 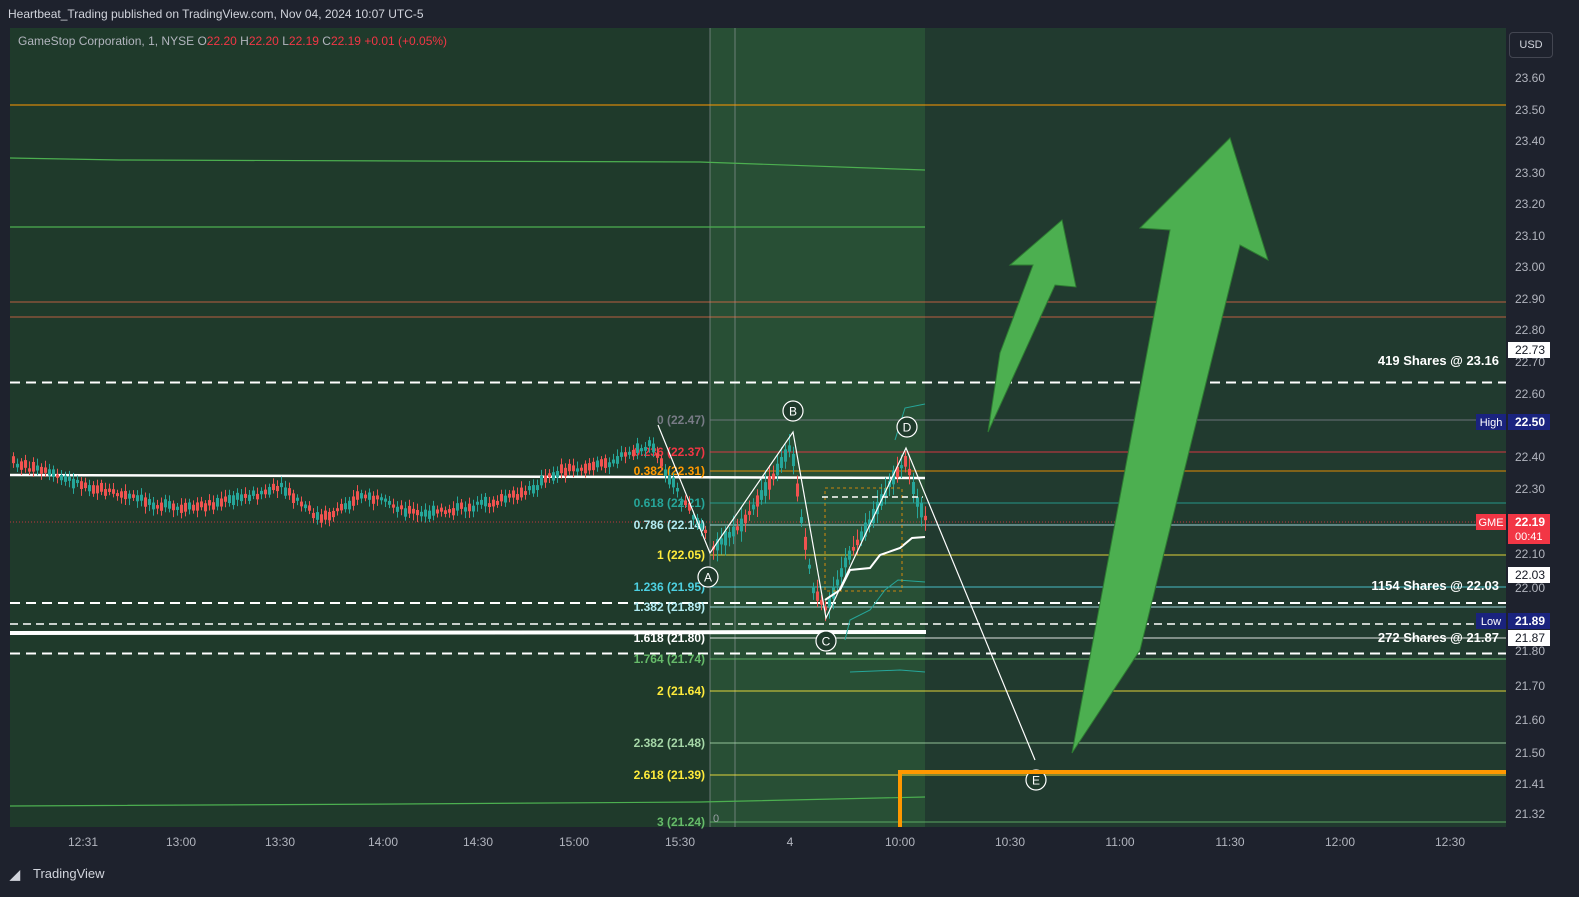 What do you see at coordinates (1530, 110) in the screenshot?
I see `price-tick: 23.50` at bounding box center [1530, 110].